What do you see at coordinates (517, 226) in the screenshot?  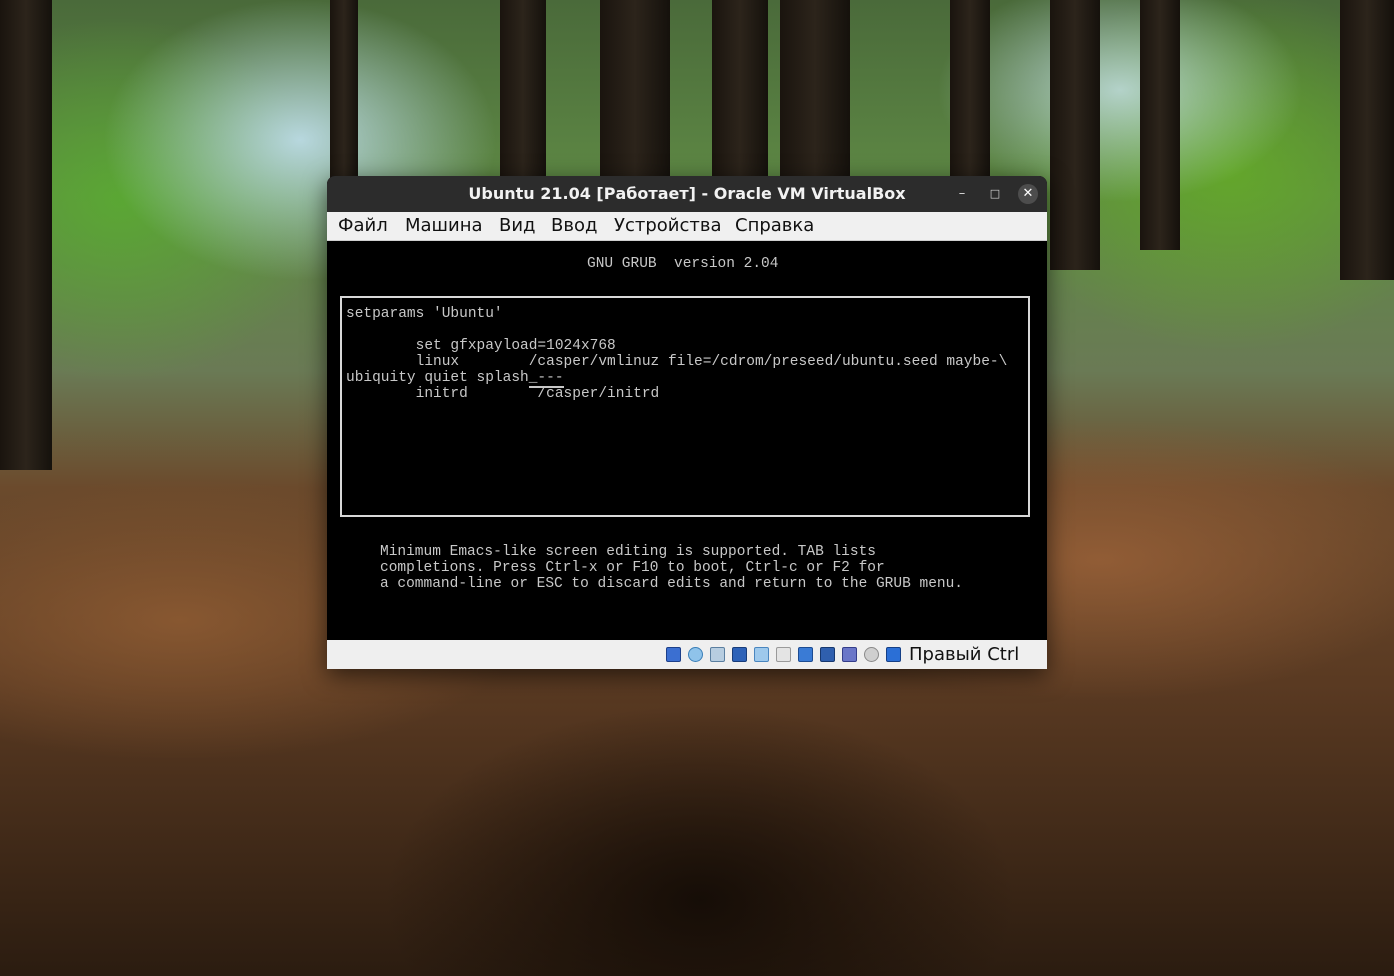 I see `menu-view: Вид` at bounding box center [517, 226].